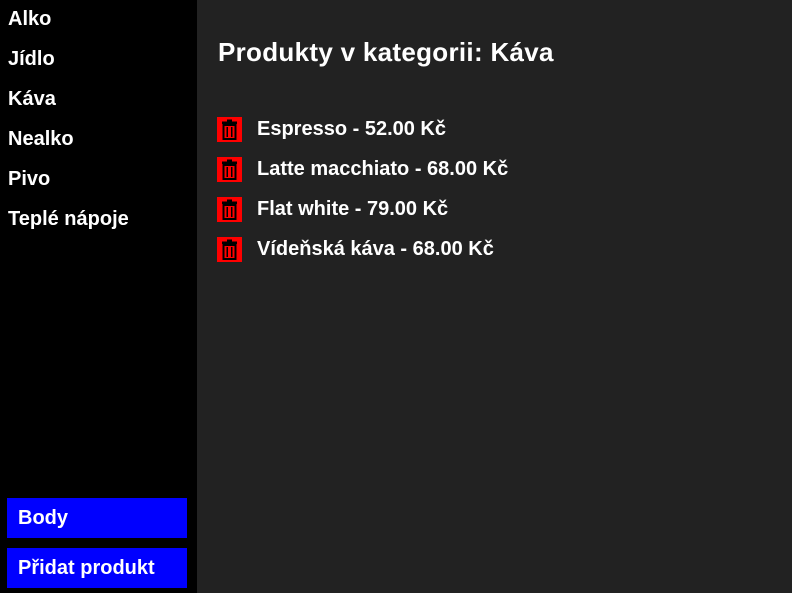  Describe the element at coordinates (98, 180) in the screenshot. I see `category-item-pivo: Pivo` at that location.